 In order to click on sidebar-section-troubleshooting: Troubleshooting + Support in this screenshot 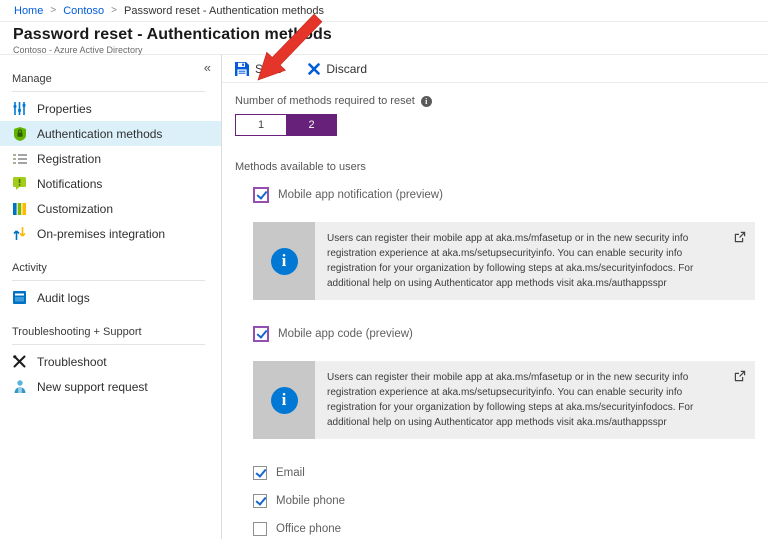, I will do `click(77, 332)`.